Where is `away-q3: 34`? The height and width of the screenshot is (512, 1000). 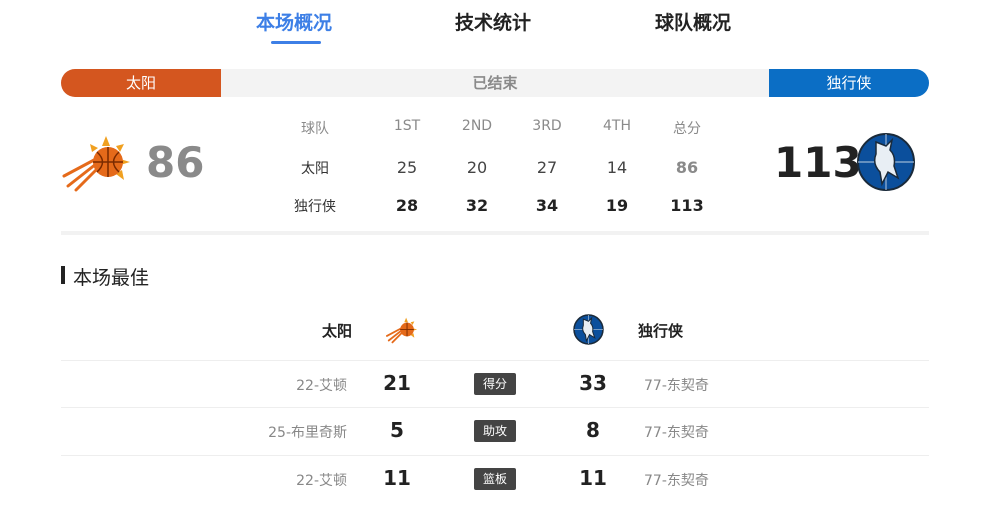
away-q3: 34 is located at coordinates (547, 205).